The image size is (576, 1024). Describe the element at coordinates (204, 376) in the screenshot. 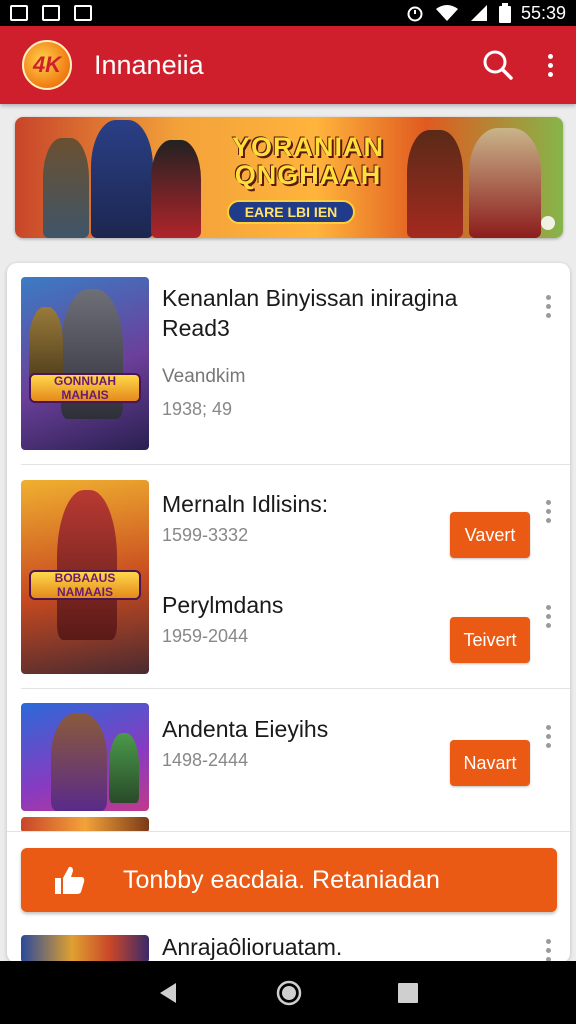

I see `item-subtitle: Veandkim` at that location.